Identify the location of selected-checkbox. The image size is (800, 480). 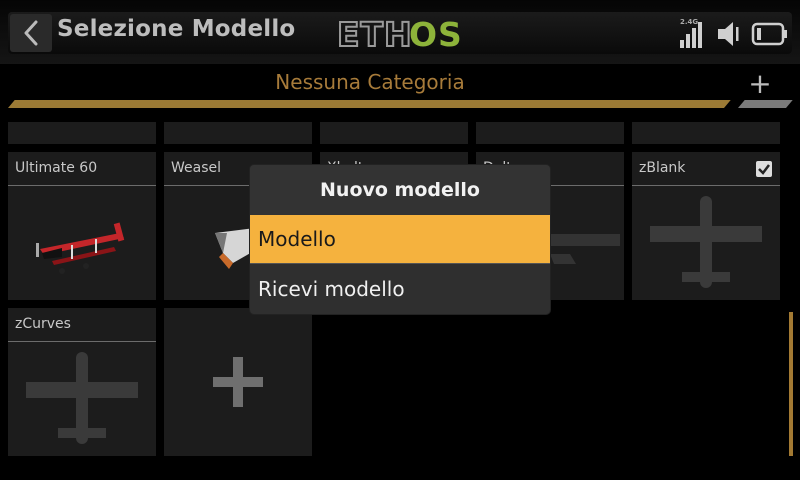
(764, 169).